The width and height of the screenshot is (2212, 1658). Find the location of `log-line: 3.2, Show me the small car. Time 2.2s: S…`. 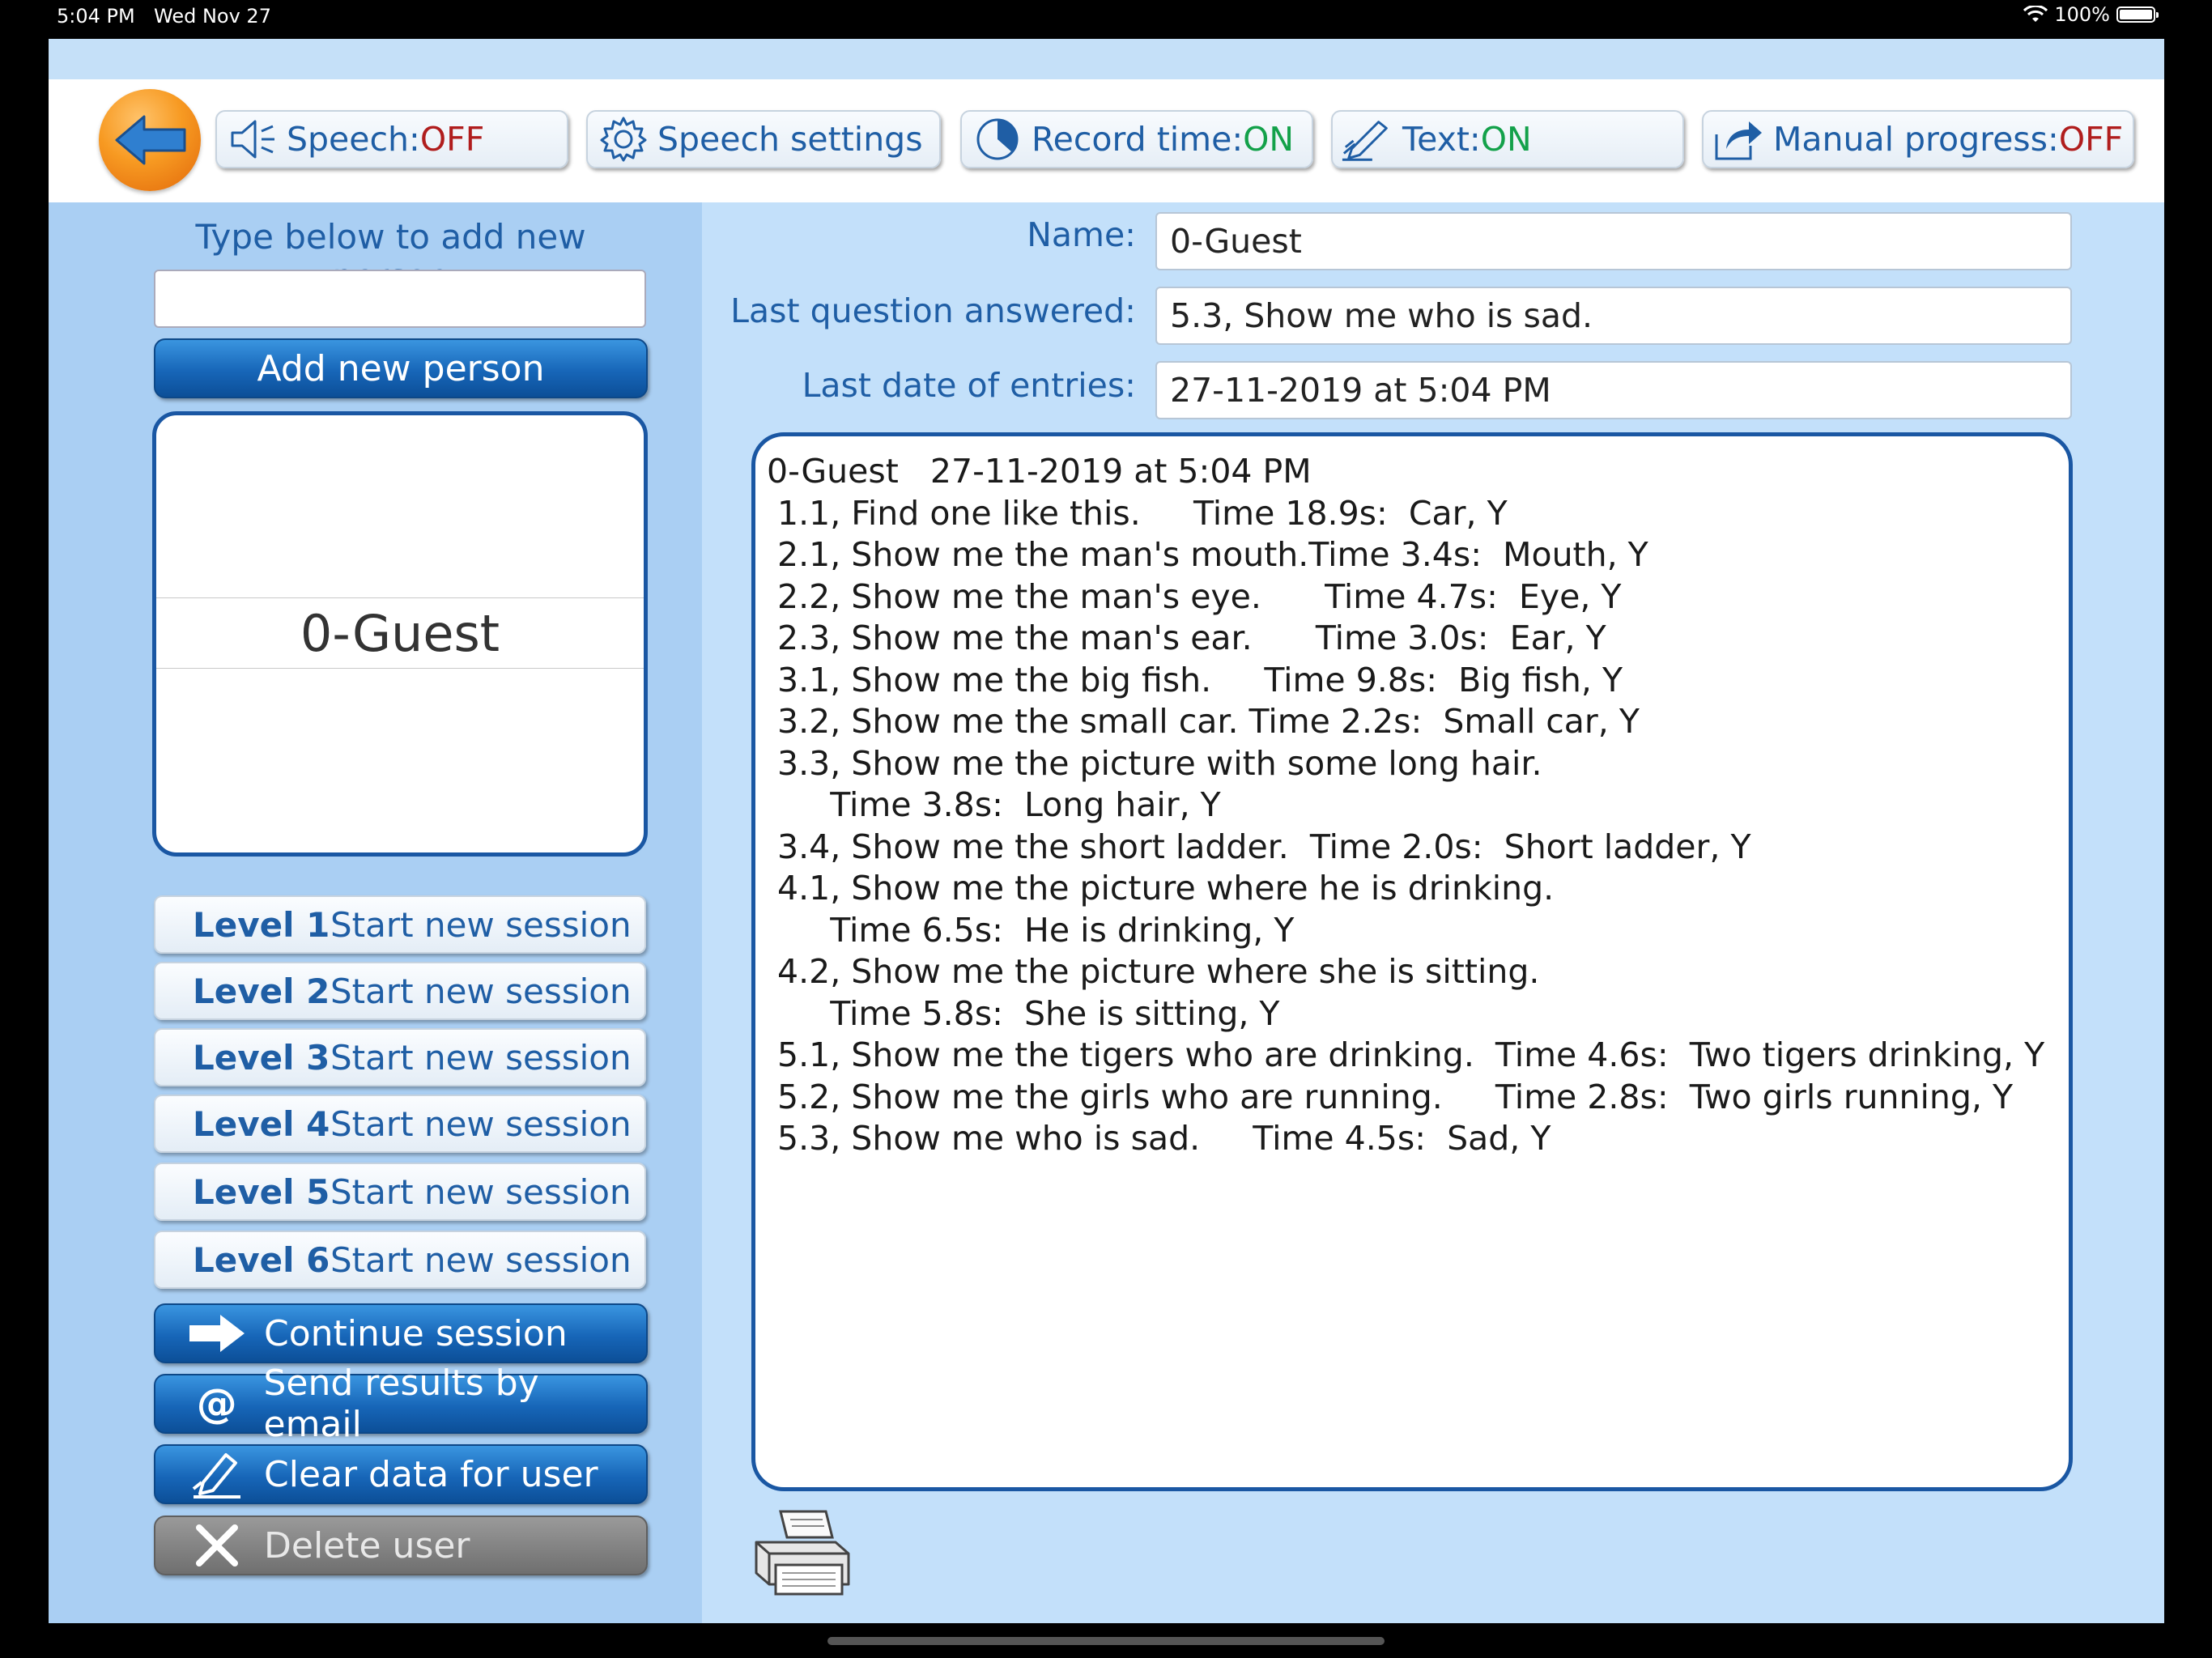

log-line: 3.2, Show me the small car. Time 2.2s: S… is located at coordinates (1204, 721).